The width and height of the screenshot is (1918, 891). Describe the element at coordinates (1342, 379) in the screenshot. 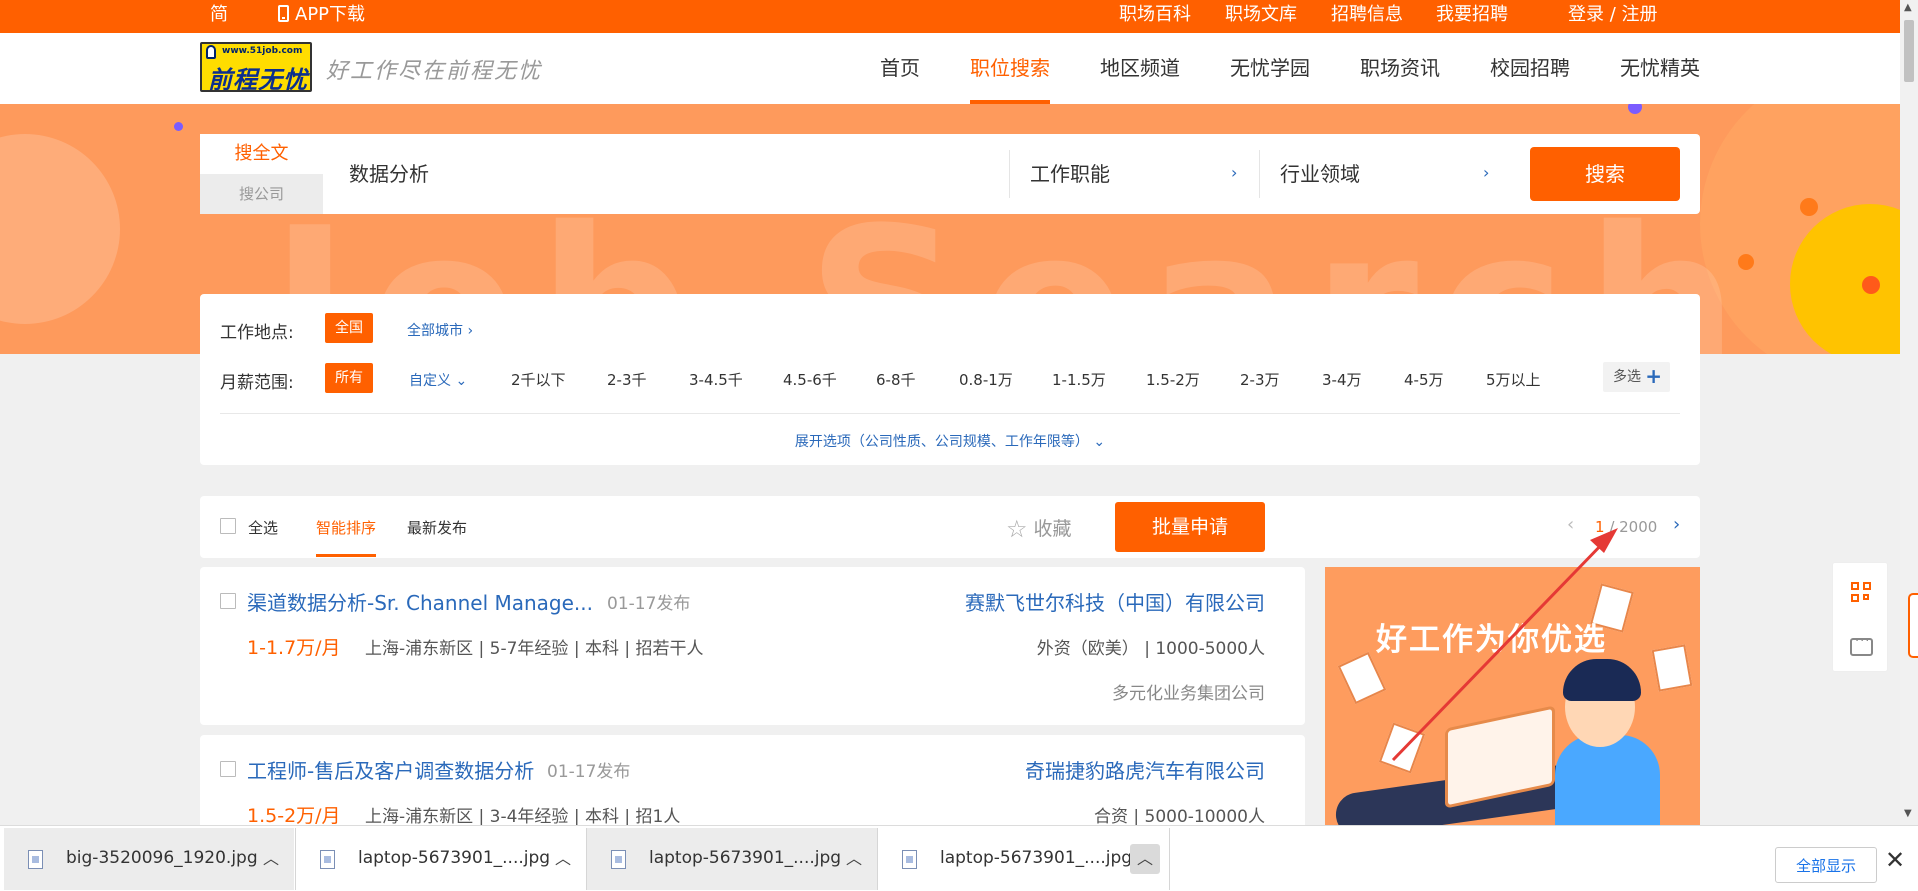

I see `salary-option: 3-4万` at that location.